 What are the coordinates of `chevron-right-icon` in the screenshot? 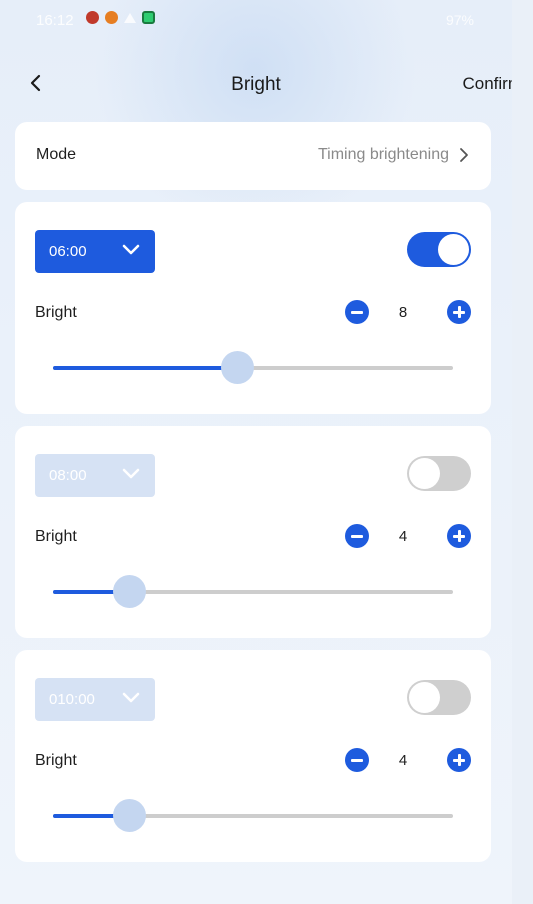 It's located at (464, 155).